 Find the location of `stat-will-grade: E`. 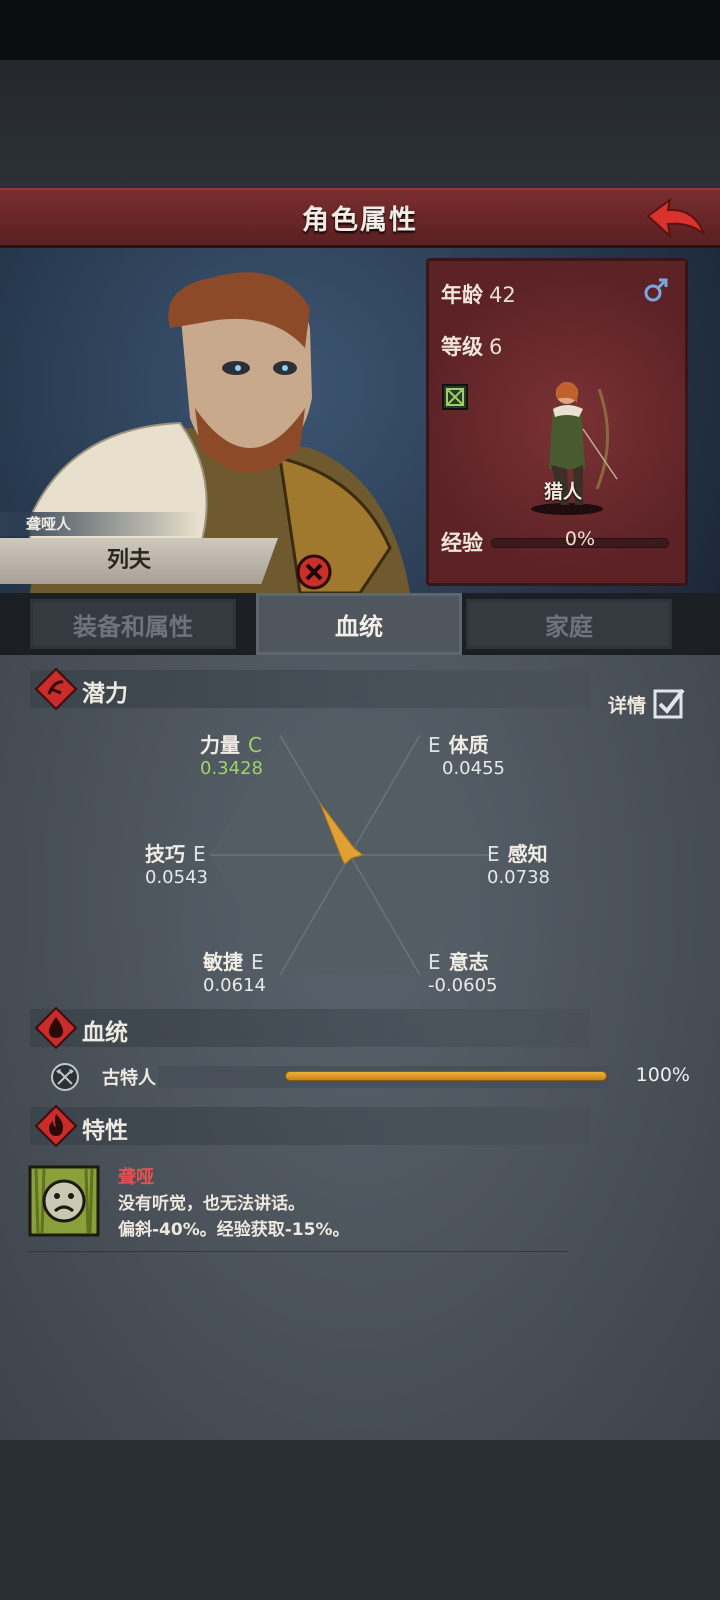

stat-will-grade: E is located at coordinates (434, 962).